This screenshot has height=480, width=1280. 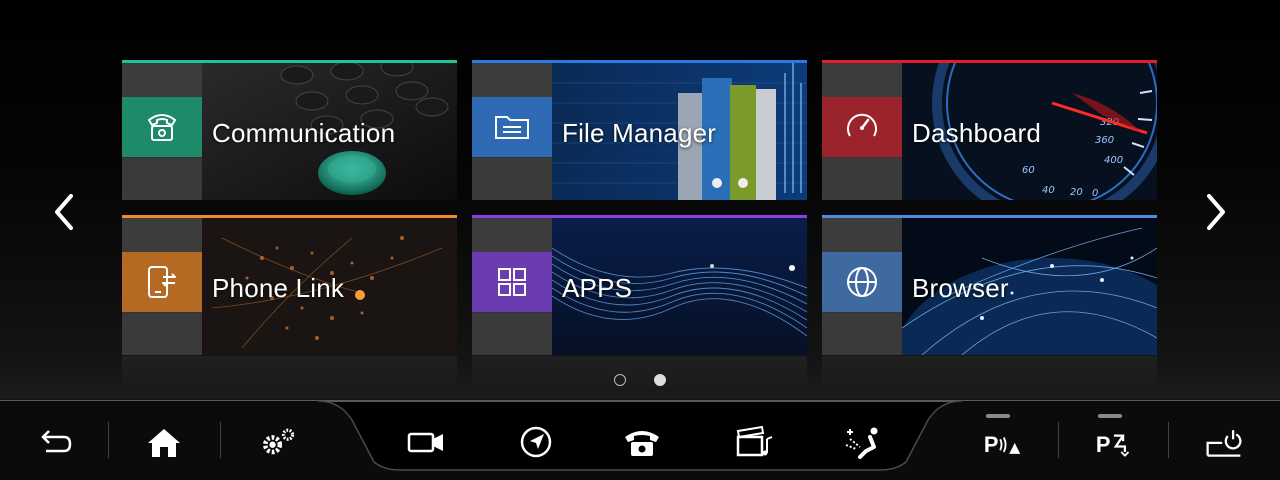 I want to click on tile-label: Dashboard, so click(x=976, y=133).